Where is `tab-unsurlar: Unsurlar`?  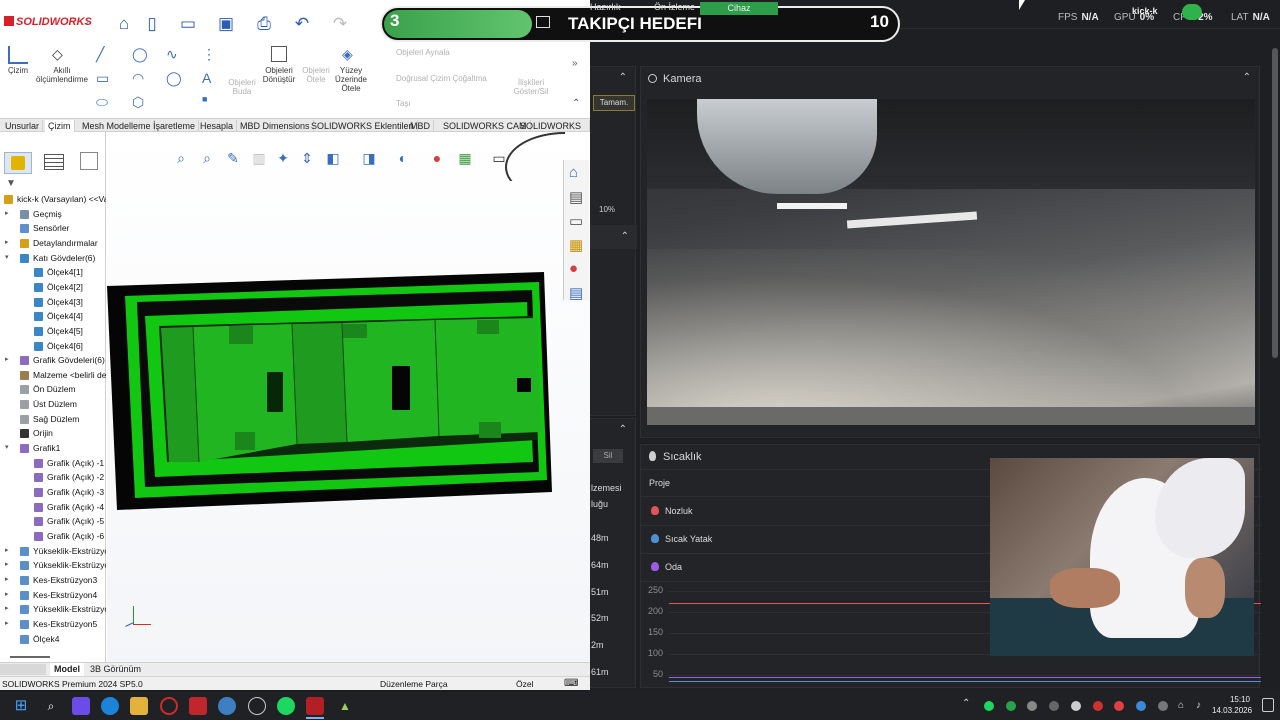 tab-unsurlar: Unsurlar is located at coordinates (23, 126).